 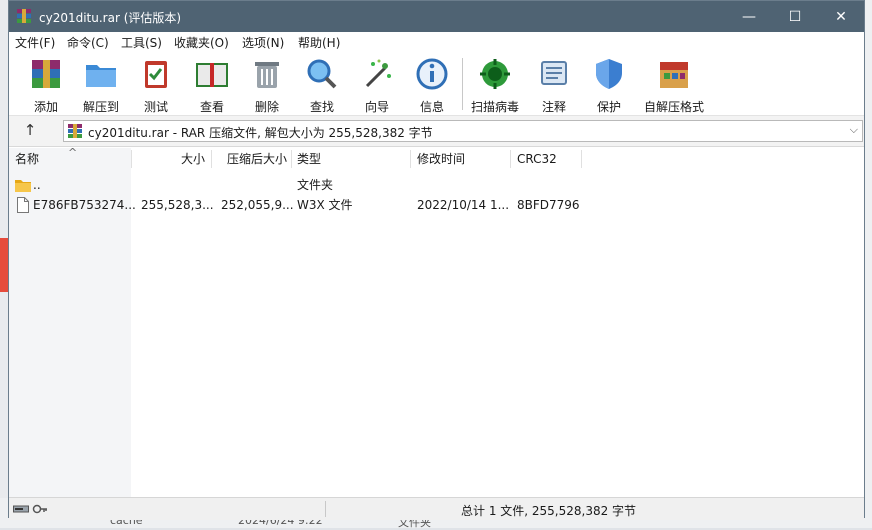 I want to click on extract-folder-icon, so click(x=101, y=76).